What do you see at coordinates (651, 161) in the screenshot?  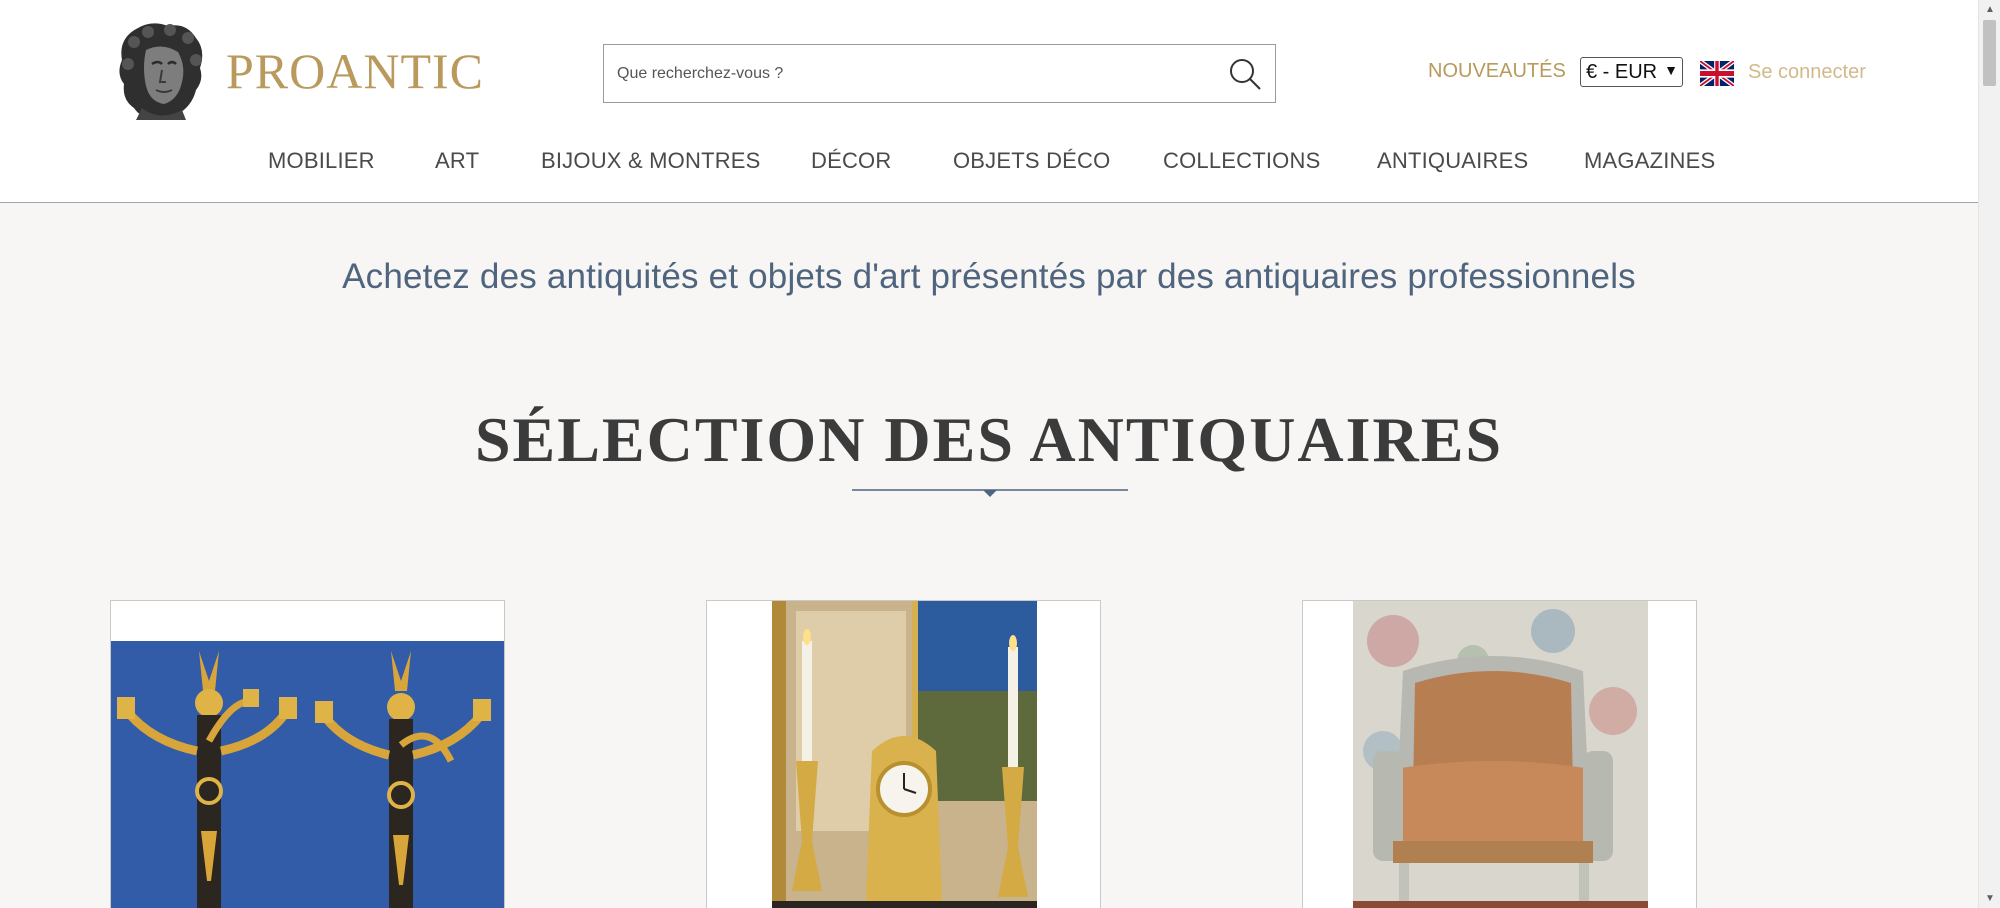 I see `nav-item-bijoux-montres: BIJOUX & MONTRES` at bounding box center [651, 161].